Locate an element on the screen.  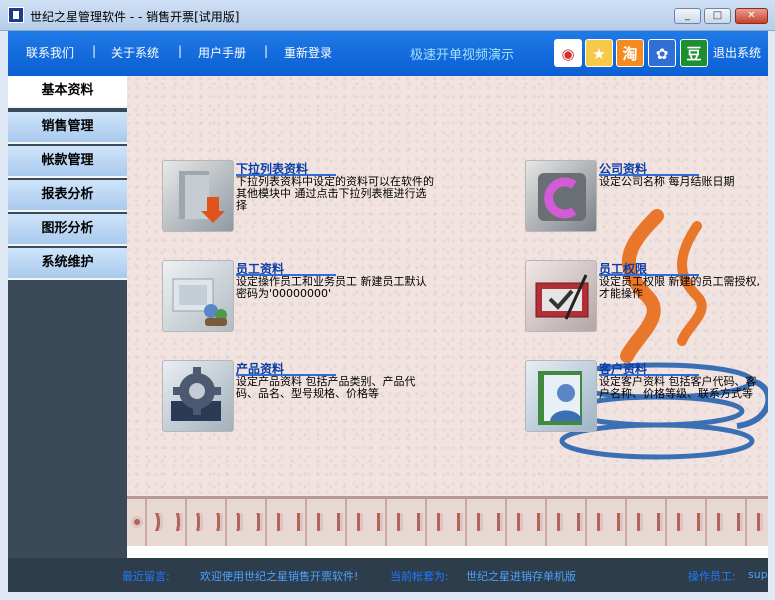
java-logo-watermark is located at coordinates (663, 334).